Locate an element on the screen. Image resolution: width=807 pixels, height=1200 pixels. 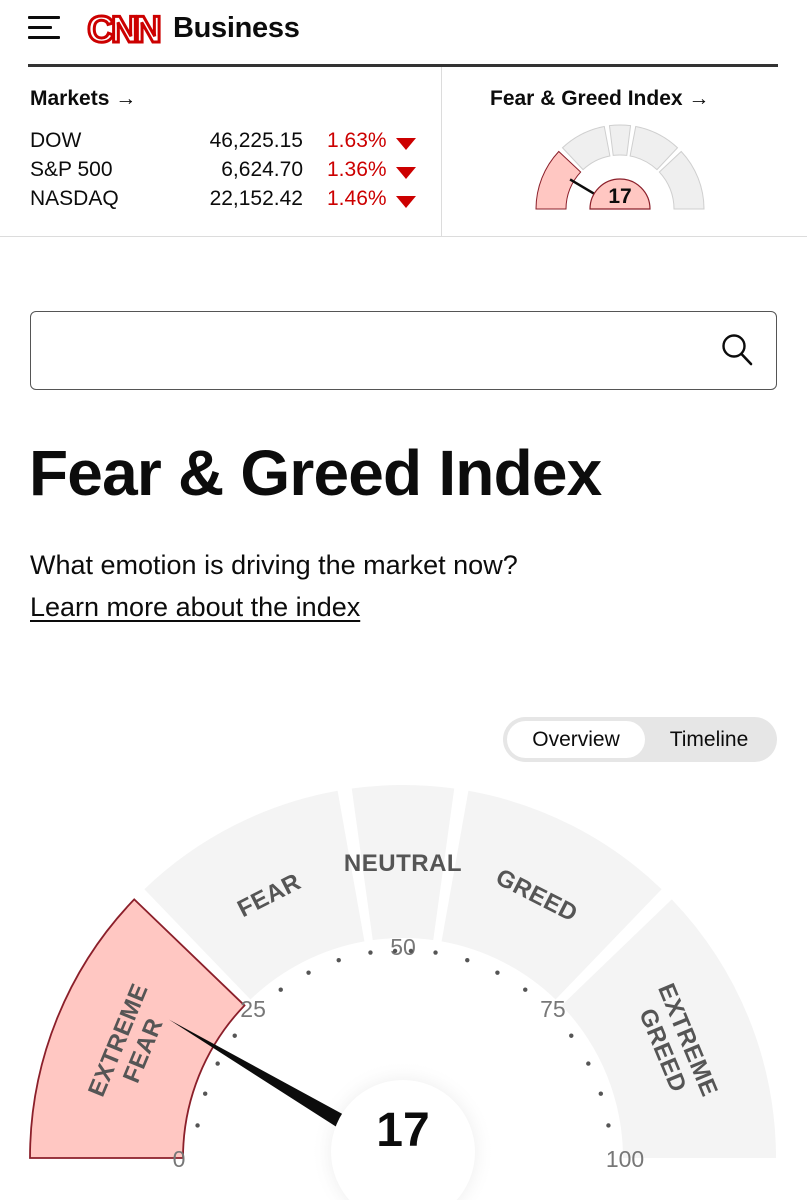
market-change: 1.63% is located at coordinates (357, 140).